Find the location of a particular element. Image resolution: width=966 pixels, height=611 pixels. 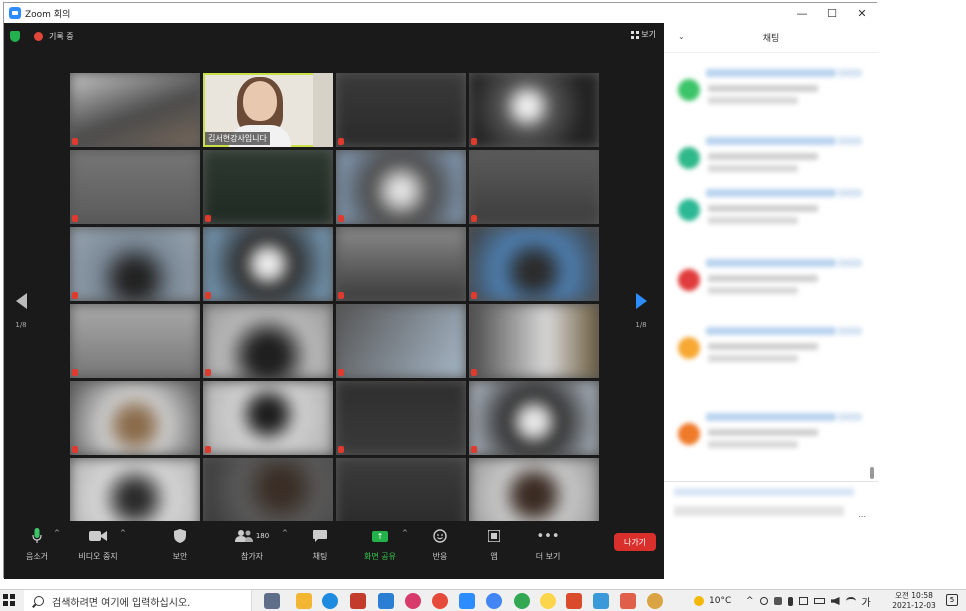

windows-start-icon is located at coordinates (9, 600).